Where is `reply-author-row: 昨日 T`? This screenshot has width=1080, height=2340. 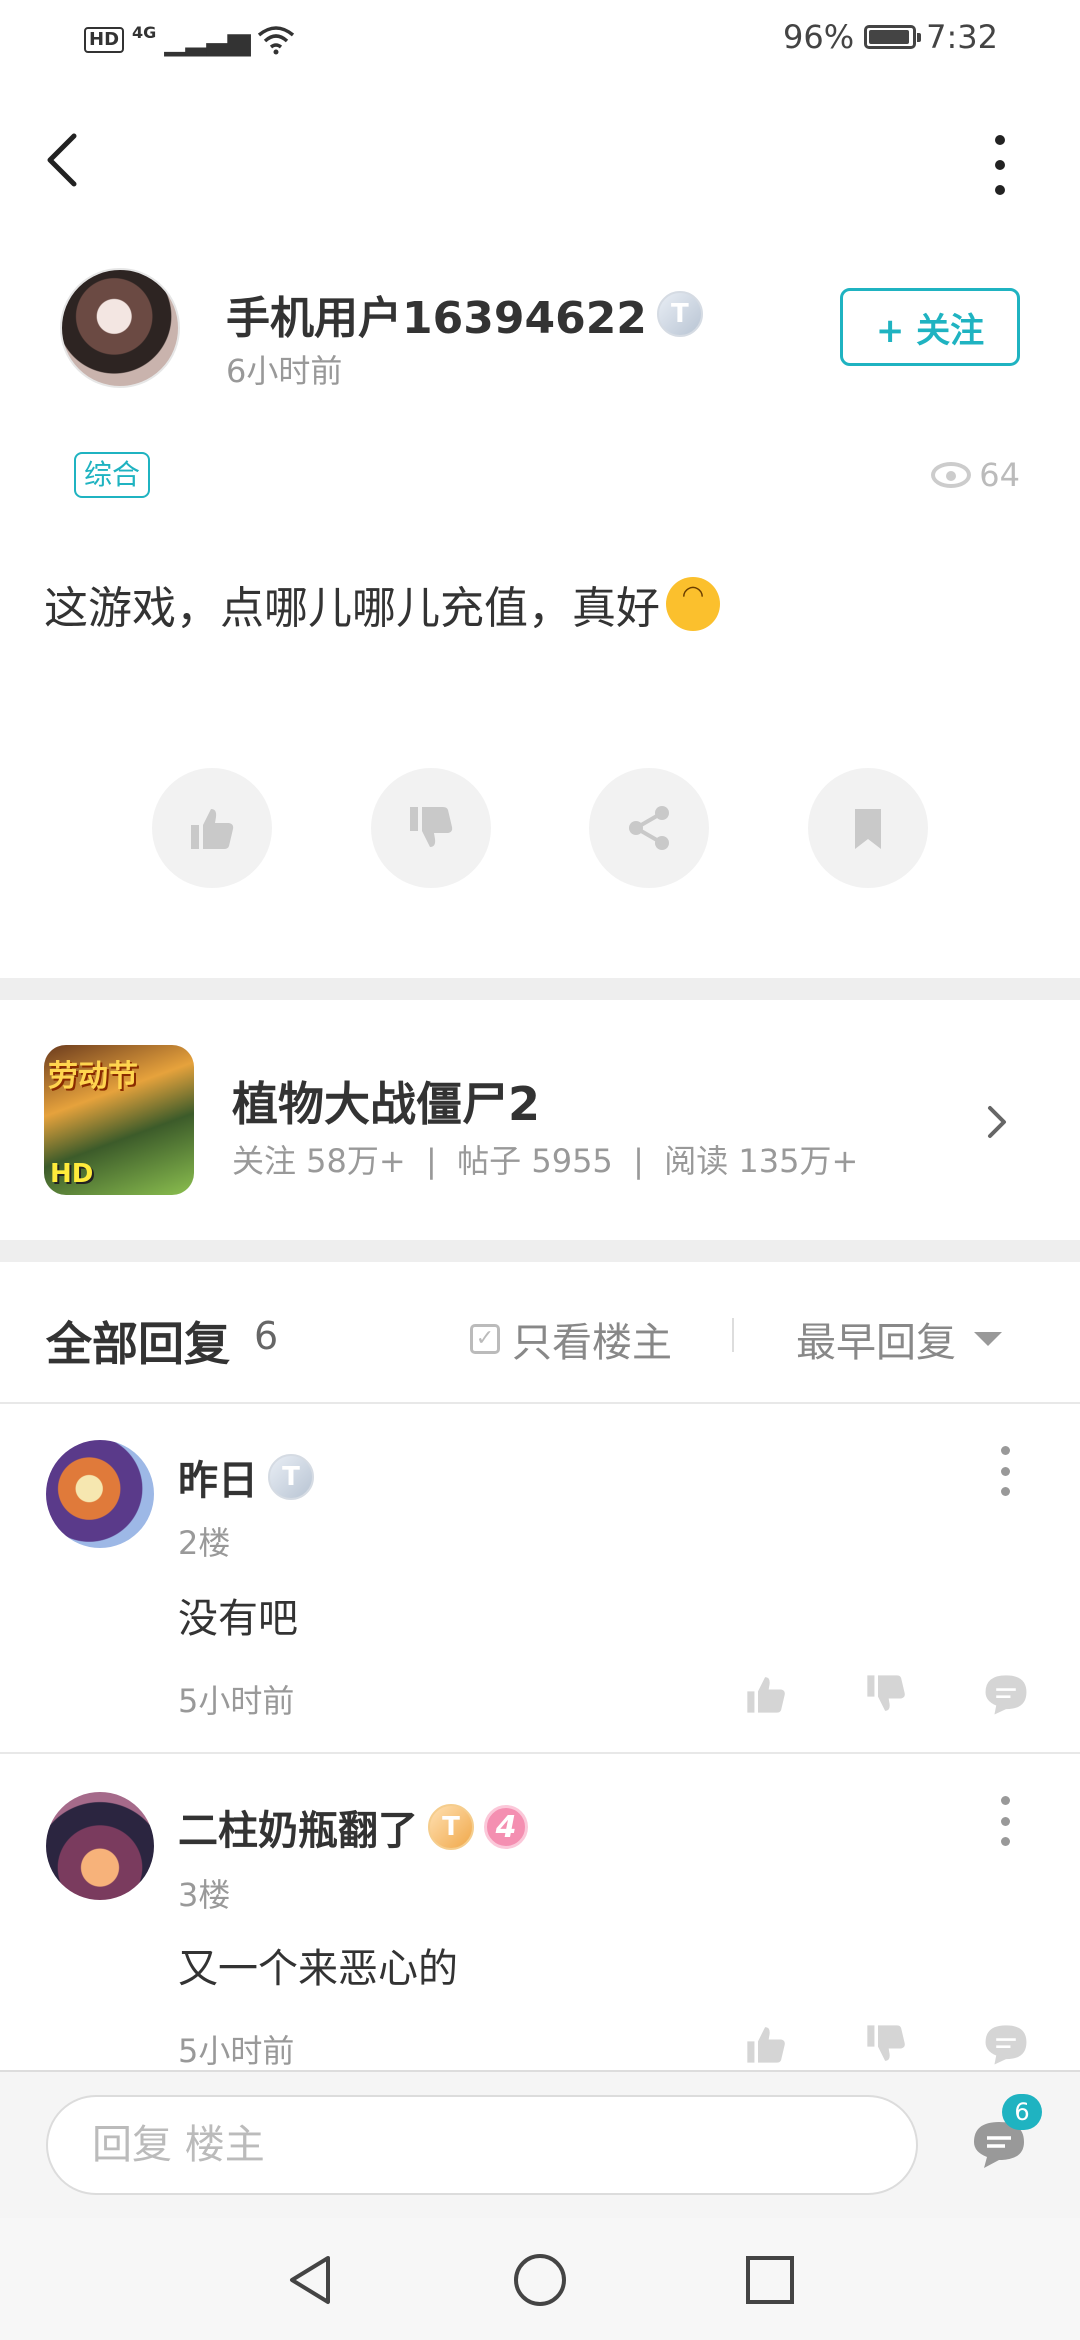
reply-author-row: 昨日 T is located at coordinates (246, 1477).